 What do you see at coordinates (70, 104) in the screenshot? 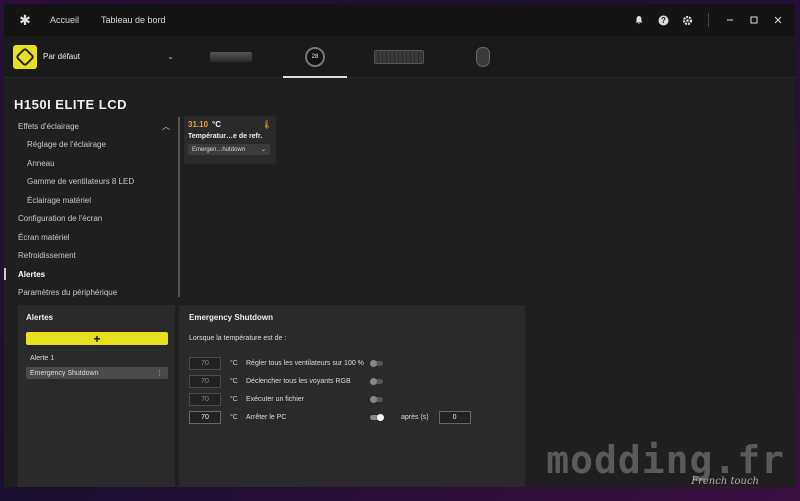
I see `device-title: H150I ELITE LCD` at bounding box center [70, 104].